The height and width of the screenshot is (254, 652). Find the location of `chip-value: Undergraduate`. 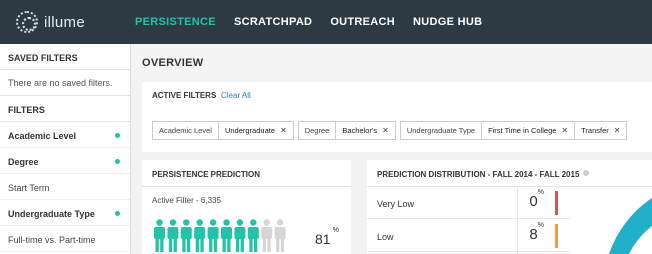

chip-value: Undergraduate is located at coordinates (249, 130).